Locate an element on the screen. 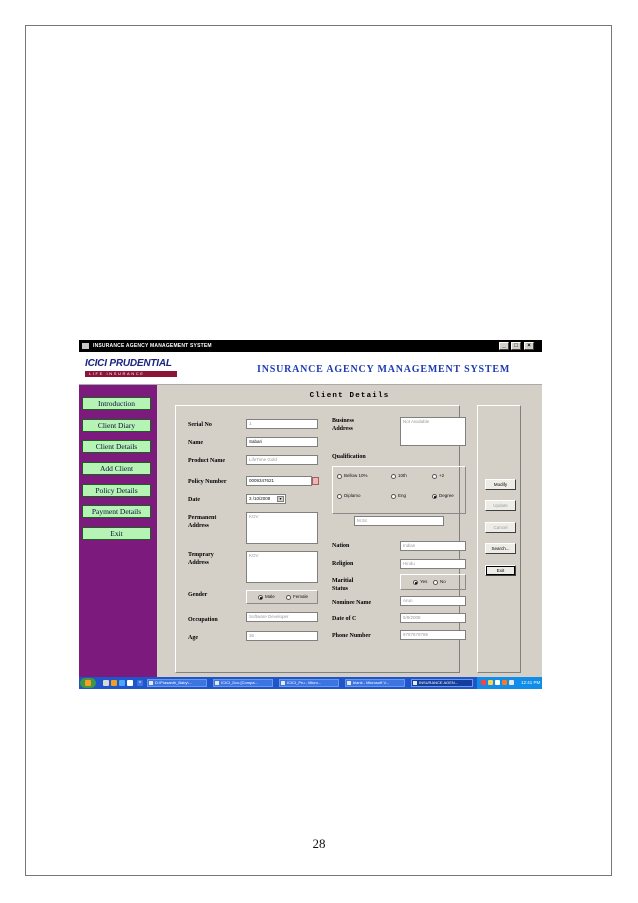 Image resolution: width=638 pixels, height=903 pixels. exit-button: Exit is located at coordinates (500, 570).